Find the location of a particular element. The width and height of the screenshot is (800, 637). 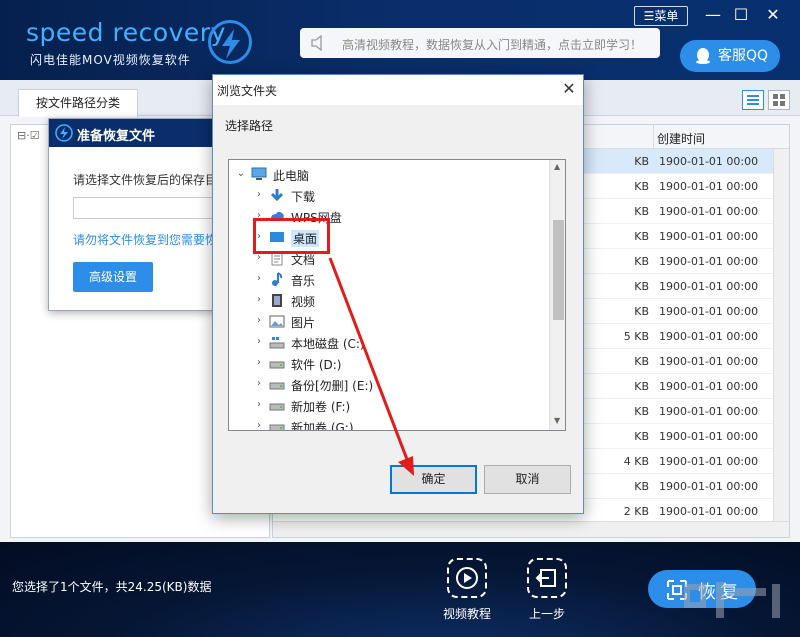

grid-view-icon is located at coordinates (779, 100).